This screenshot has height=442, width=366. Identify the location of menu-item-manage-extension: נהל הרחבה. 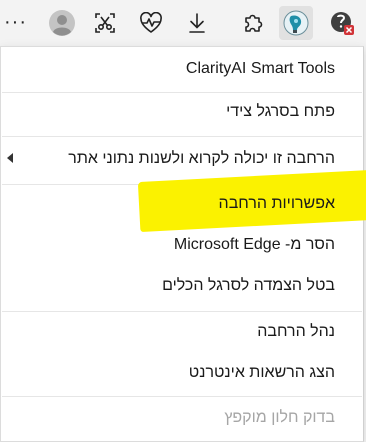
(182, 332).